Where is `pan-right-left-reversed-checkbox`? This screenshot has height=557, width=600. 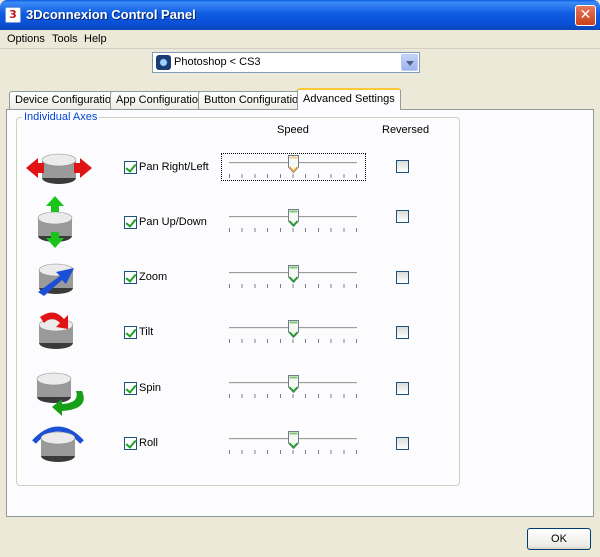
pan-right-left-reversed-checkbox is located at coordinates (402, 166).